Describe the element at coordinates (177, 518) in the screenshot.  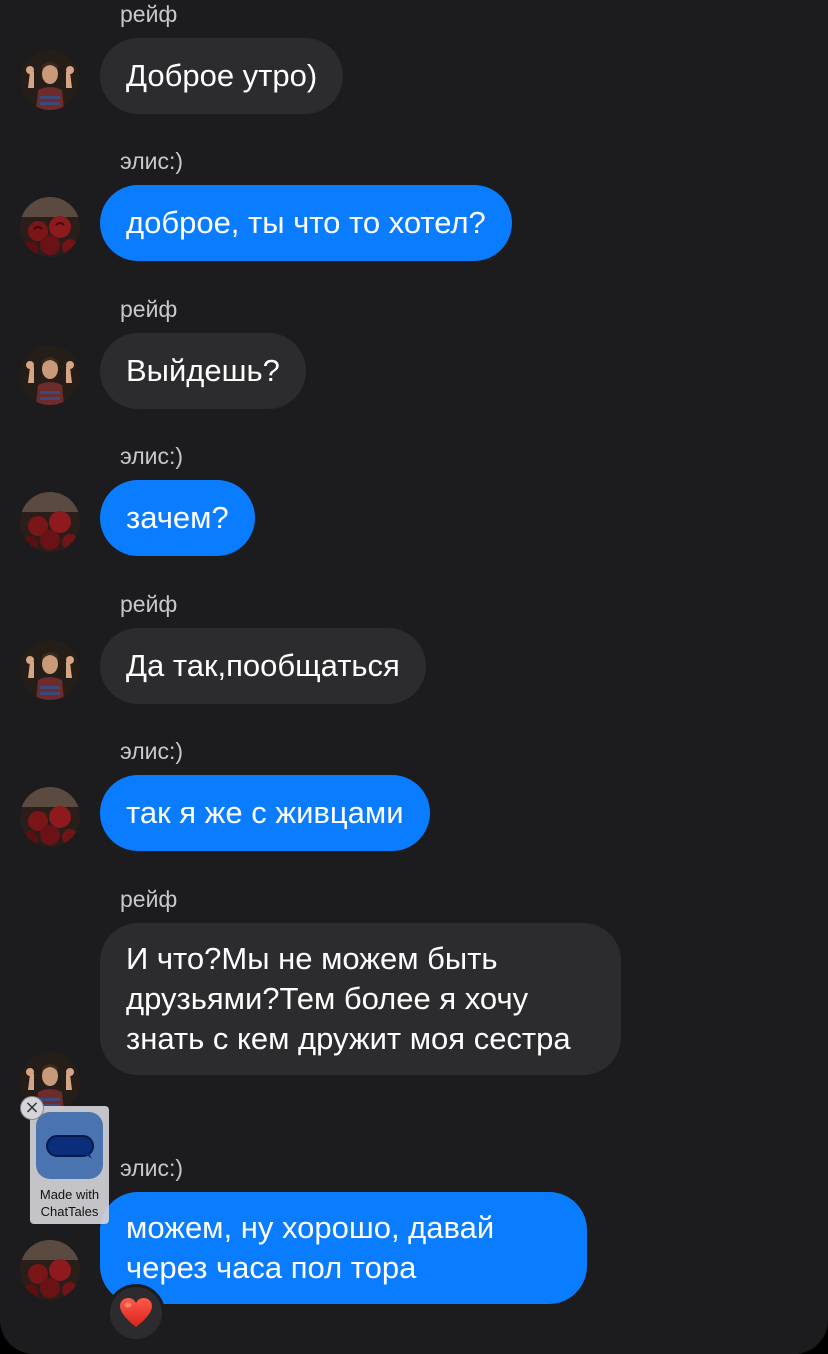
I see `message-bubble-outgoing: зачем?` at that location.